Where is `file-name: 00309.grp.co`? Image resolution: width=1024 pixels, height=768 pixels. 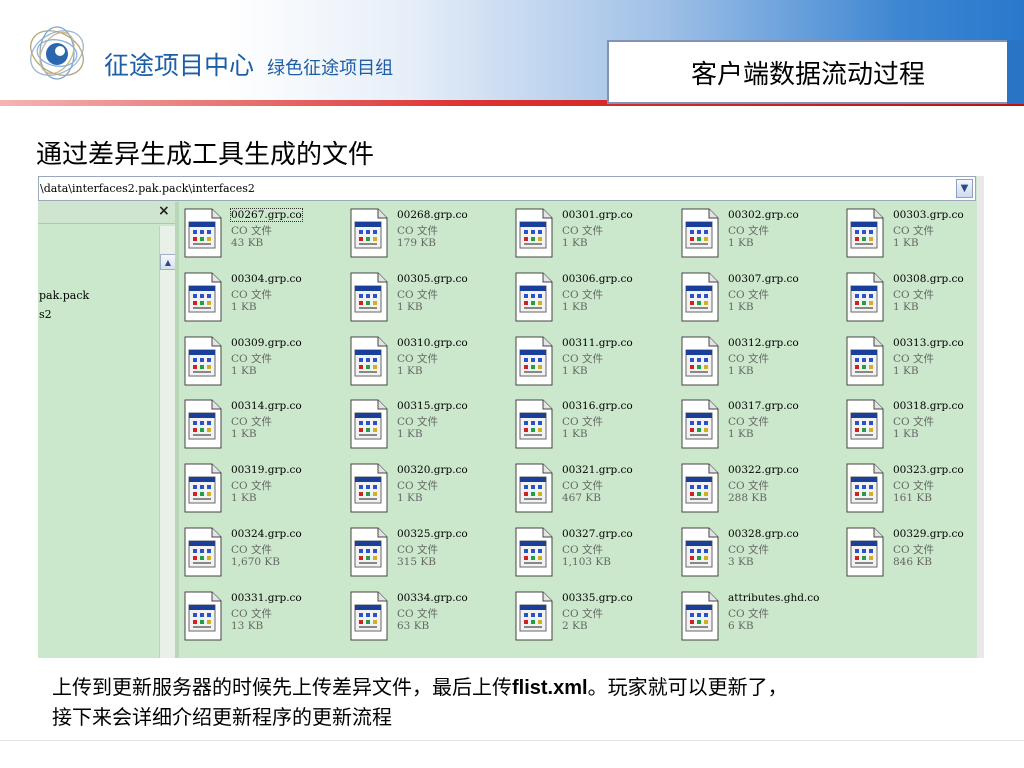 file-name: 00309.grp.co is located at coordinates (266, 343).